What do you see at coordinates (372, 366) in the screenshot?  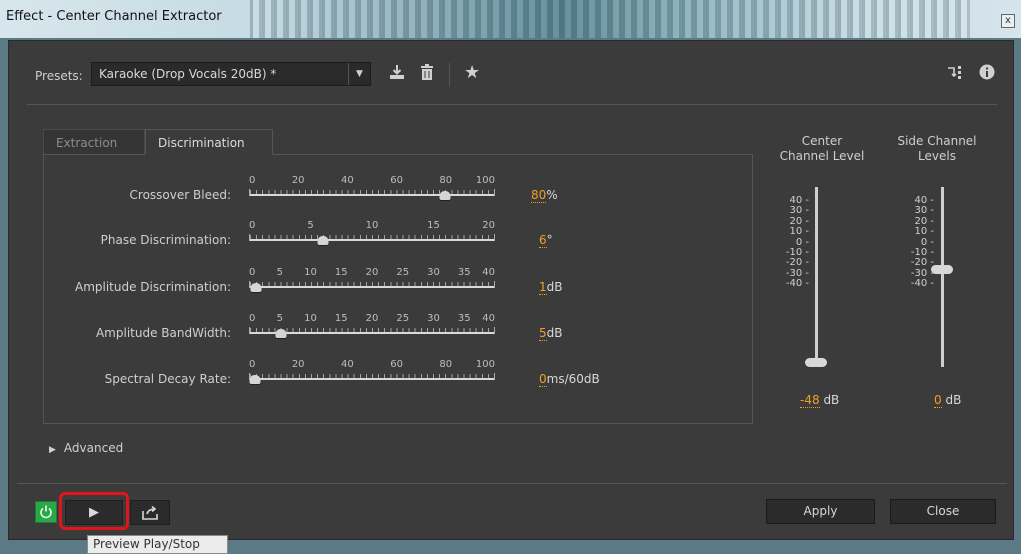 I see `slider-tick-labels: 0 20 40 60 80 100` at bounding box center [372, 366].